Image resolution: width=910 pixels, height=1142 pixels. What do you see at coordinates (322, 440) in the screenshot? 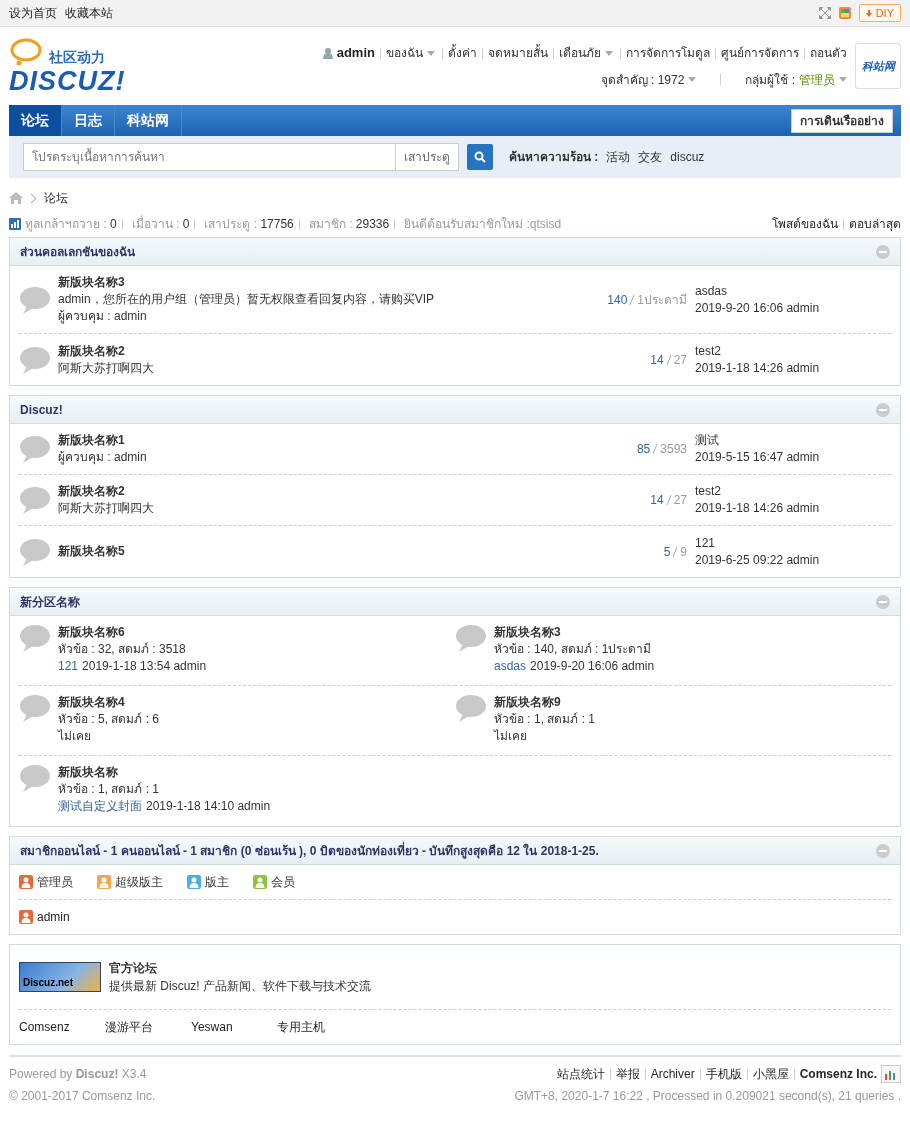
I see `forum-name-link: 新版块名称1` at bounding box center [322, 440].